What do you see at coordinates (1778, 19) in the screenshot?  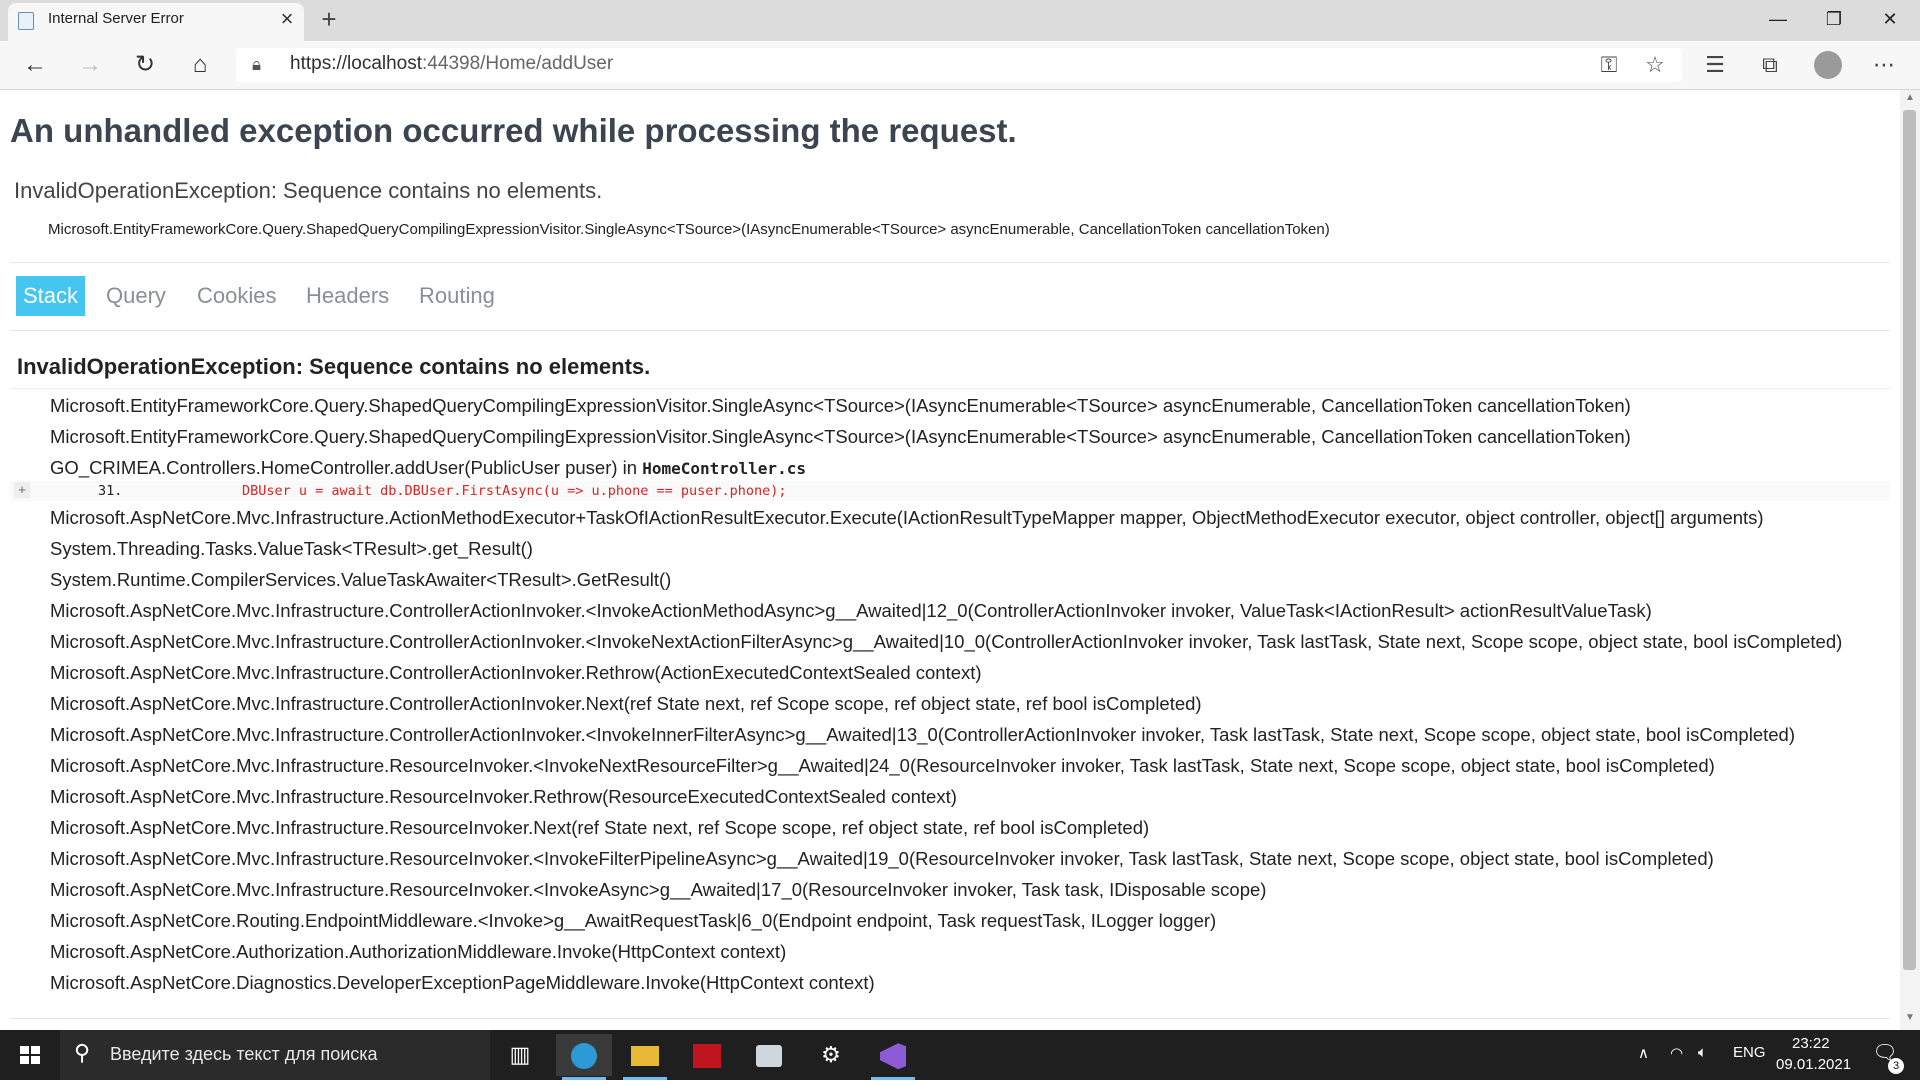 I see `minimize-icon: —` at bounding box center [1778, 19].